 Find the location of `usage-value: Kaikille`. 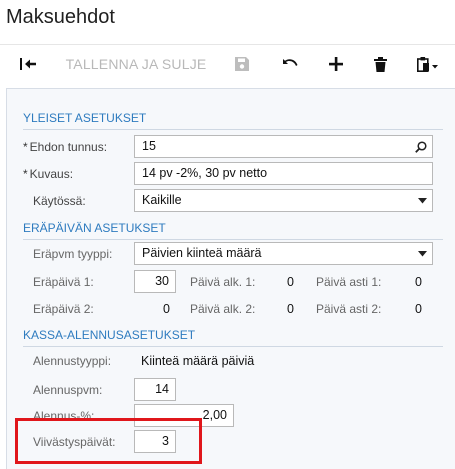

usage-value: Kaikille is located at coordinates (162, 200).